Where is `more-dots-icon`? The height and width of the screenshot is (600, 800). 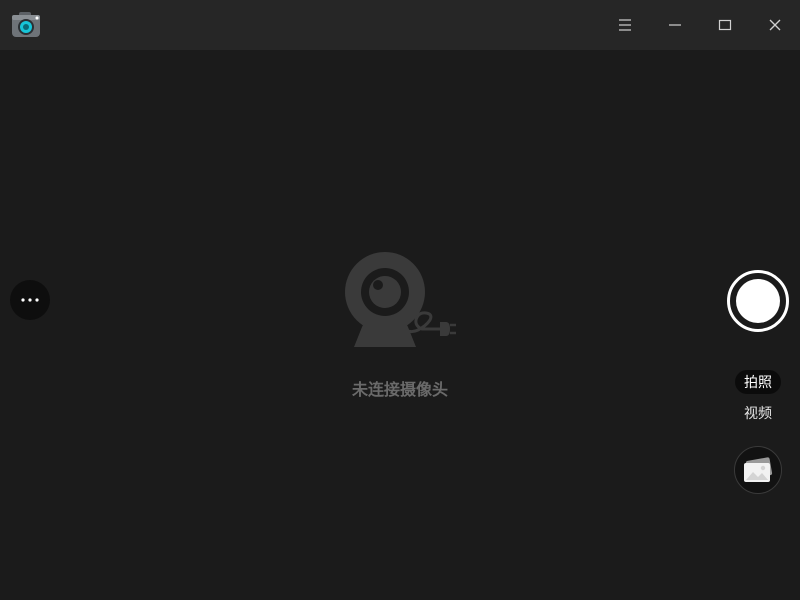 more-dots-icon is located at coordinates (30, 300).